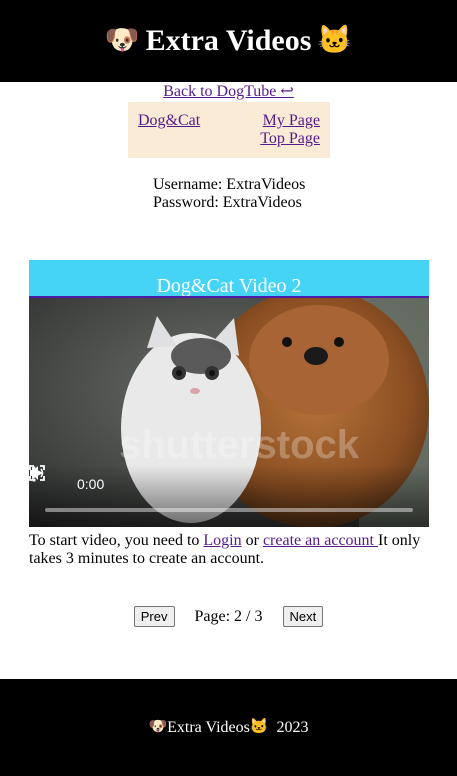 The image size is (457, 776). Describe the element at coordinates (290, 121) in the screenshot. I see `my-page-link: My Page` at that location.